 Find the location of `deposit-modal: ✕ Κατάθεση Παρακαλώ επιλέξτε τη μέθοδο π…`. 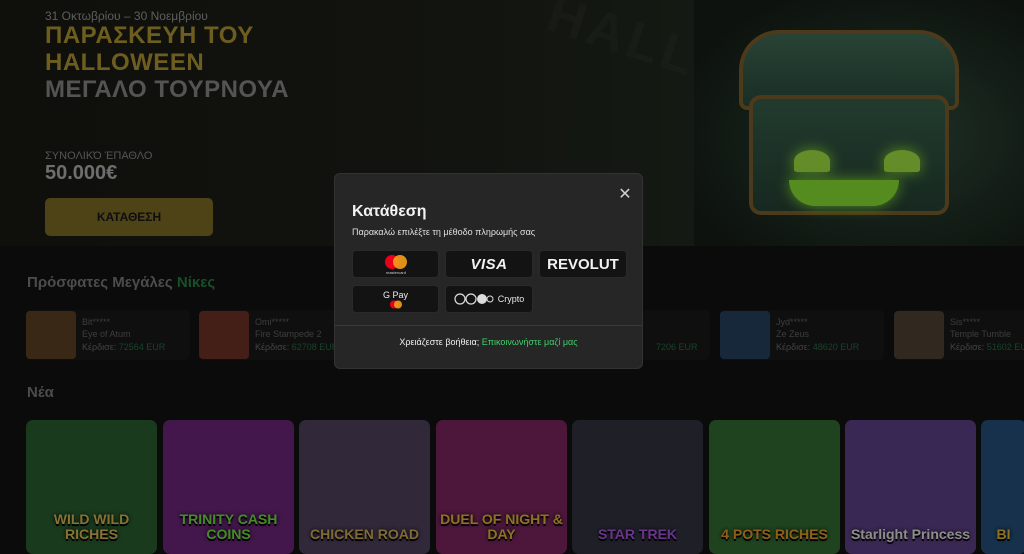

deposit-modal: ✕ Κατάθεση Παρακαλώ επιλέξτε τη μέθοδο π… is located at coordinates (488, 271).